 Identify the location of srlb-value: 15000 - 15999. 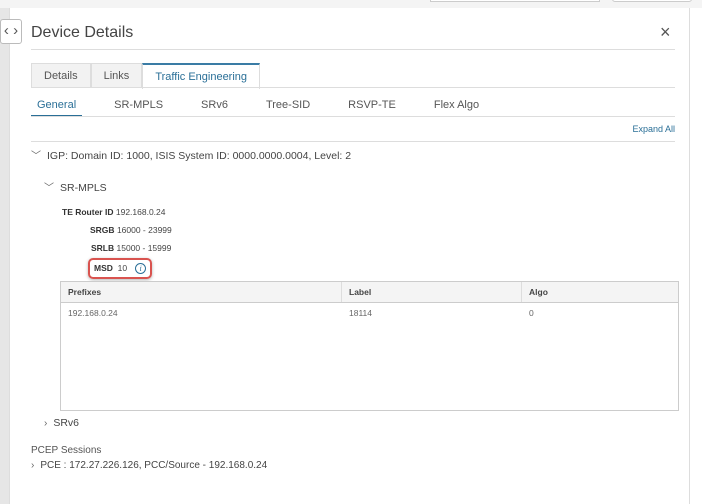
(144, 248).